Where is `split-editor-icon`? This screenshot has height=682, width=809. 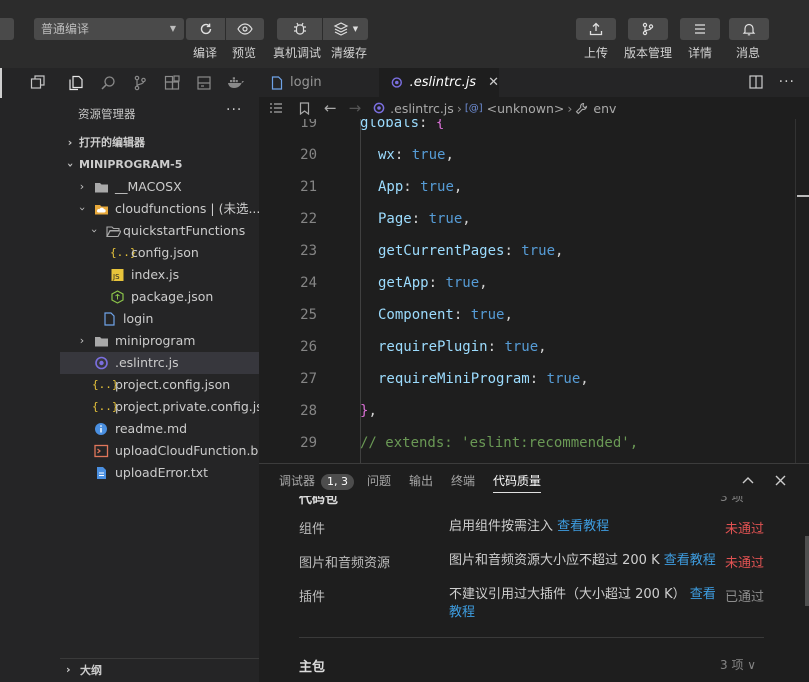 split-editor-icon is located at coordinates (756, 82).